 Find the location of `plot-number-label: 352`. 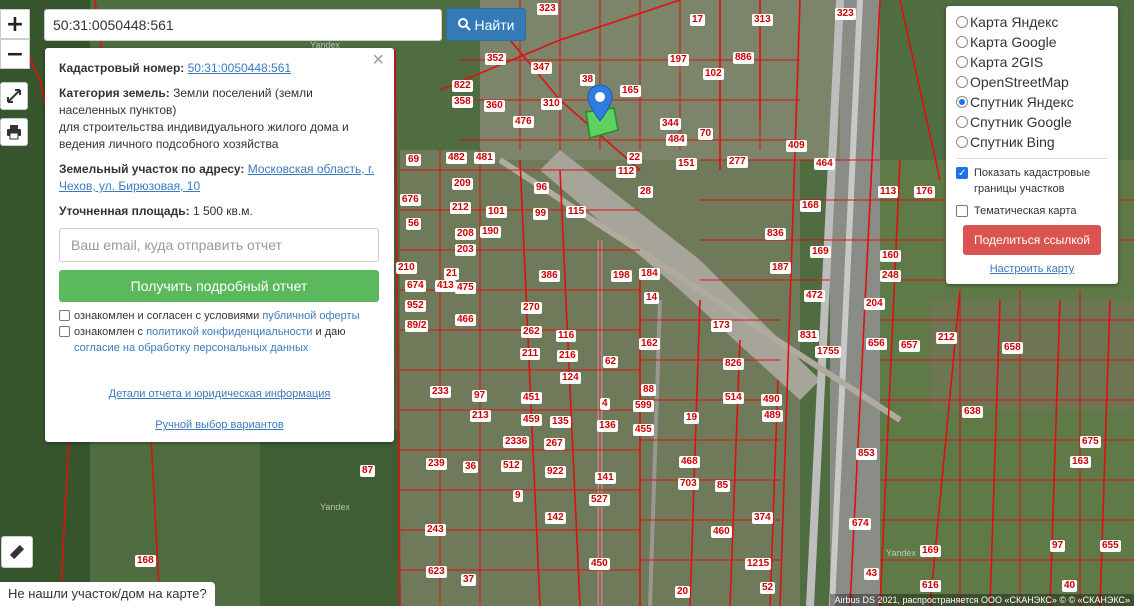

plot-number-label: 352 is located at coordinates (495, 59).